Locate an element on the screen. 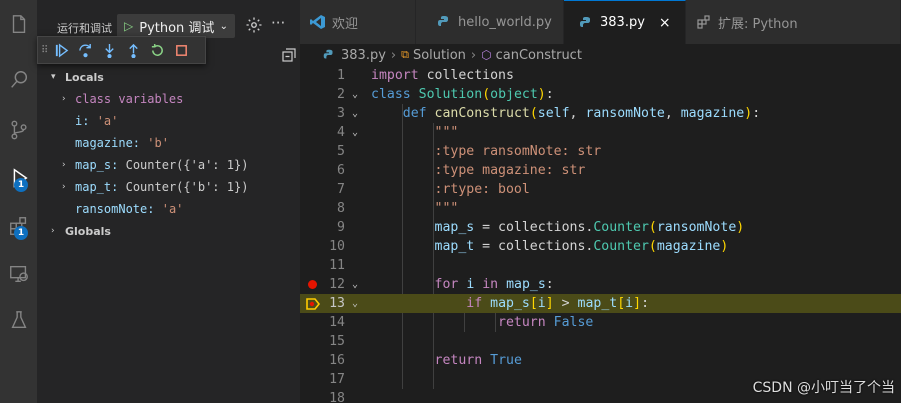  code-line: 7 :rtype: bool is located at coordinates (600, 189).